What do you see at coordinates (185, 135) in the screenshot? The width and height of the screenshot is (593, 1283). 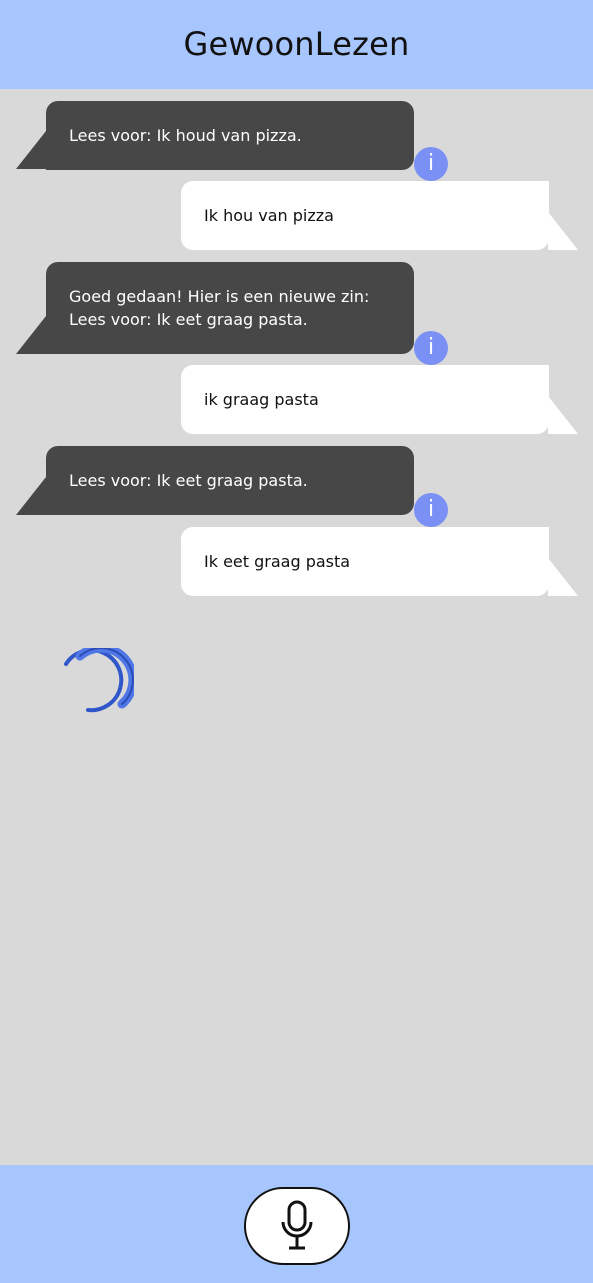 I see `bot-message-text: Lees voor: Ik houd van pizza.` at bounding box center [185, 135].